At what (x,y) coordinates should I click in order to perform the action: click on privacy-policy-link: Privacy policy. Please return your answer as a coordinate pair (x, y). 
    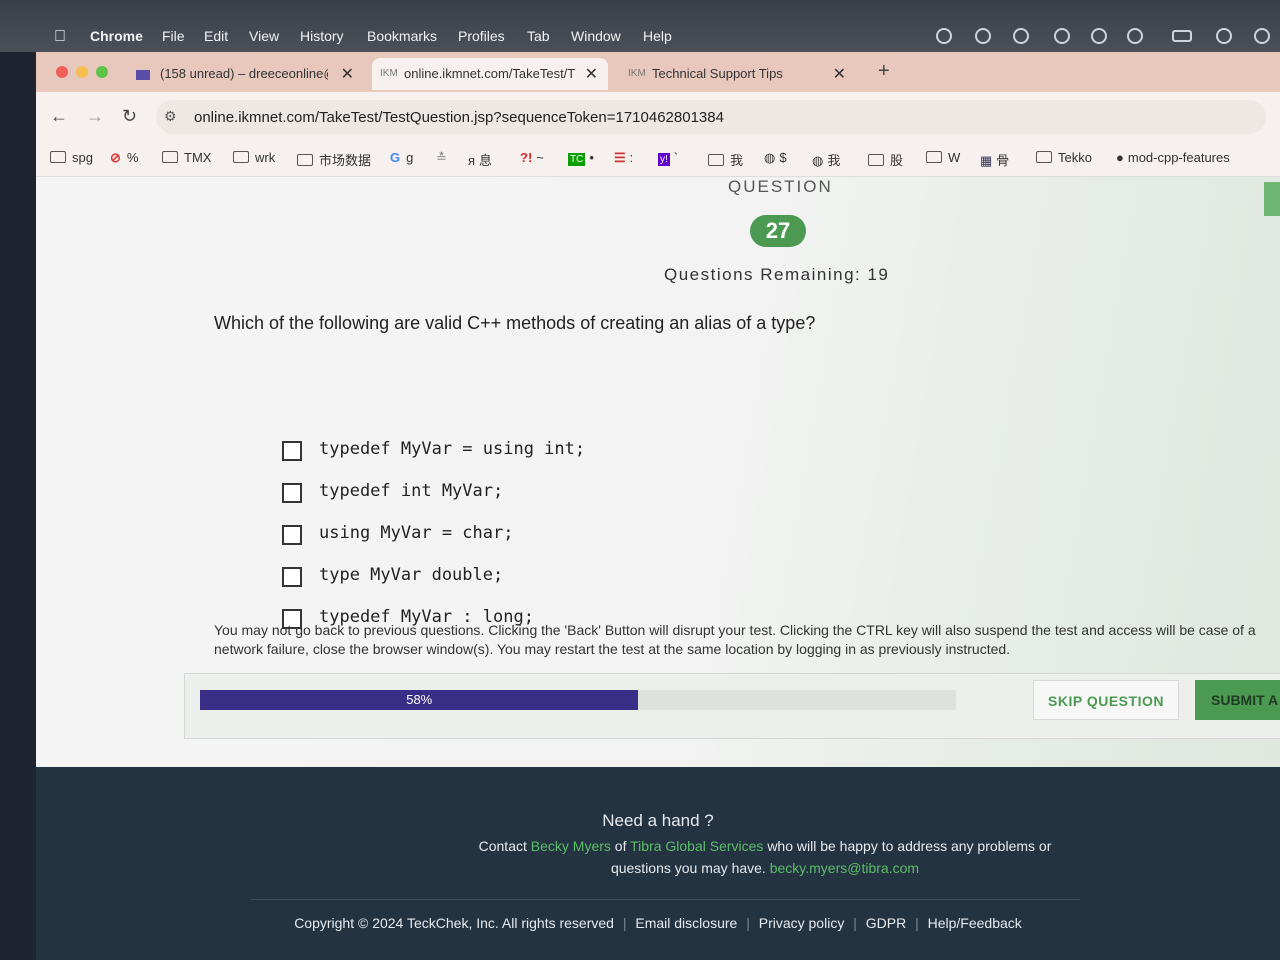
    Looking at the image, I should click on (802, 923).